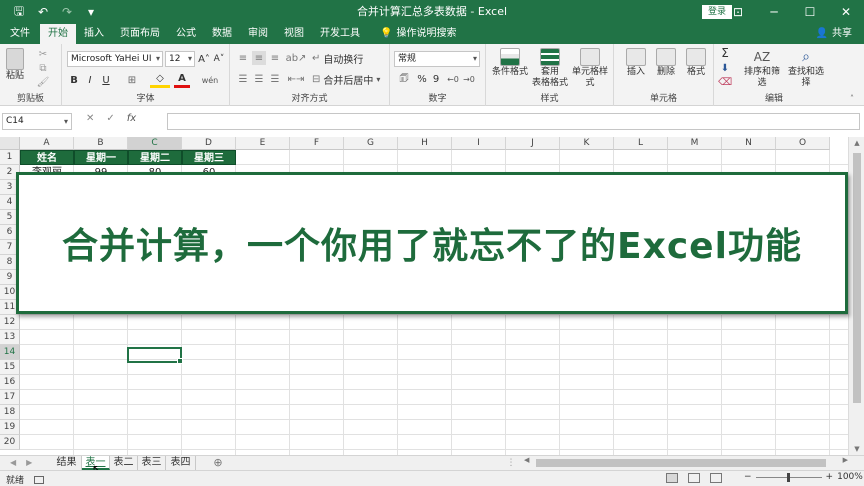  I want to click on zoom-level: 100%, so click(850, 477).